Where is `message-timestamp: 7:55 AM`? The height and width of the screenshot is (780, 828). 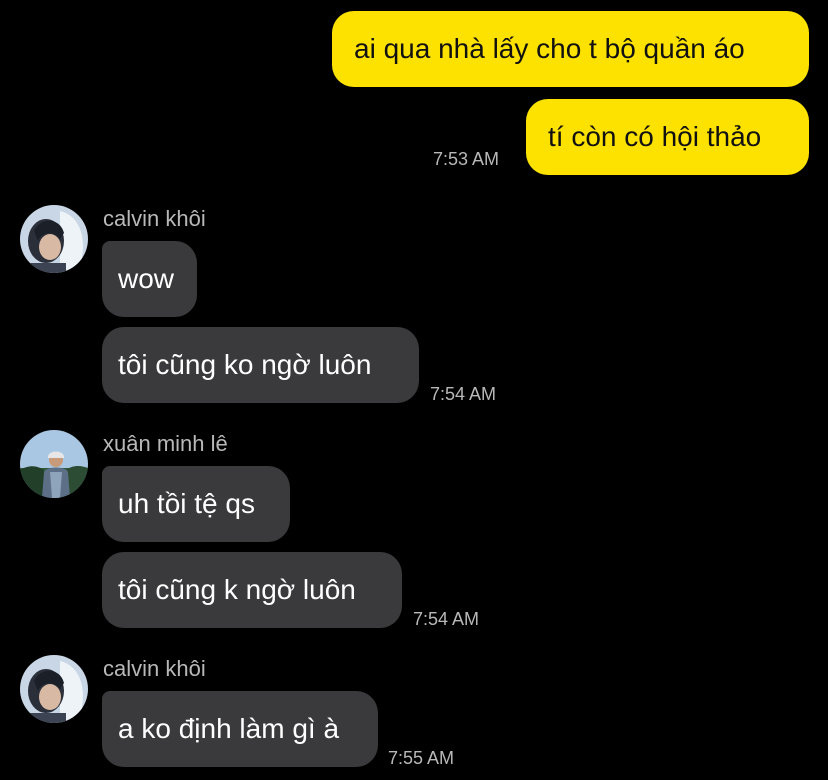
message-timestamp: 7:55 AM is located at coordinates (421, 758).